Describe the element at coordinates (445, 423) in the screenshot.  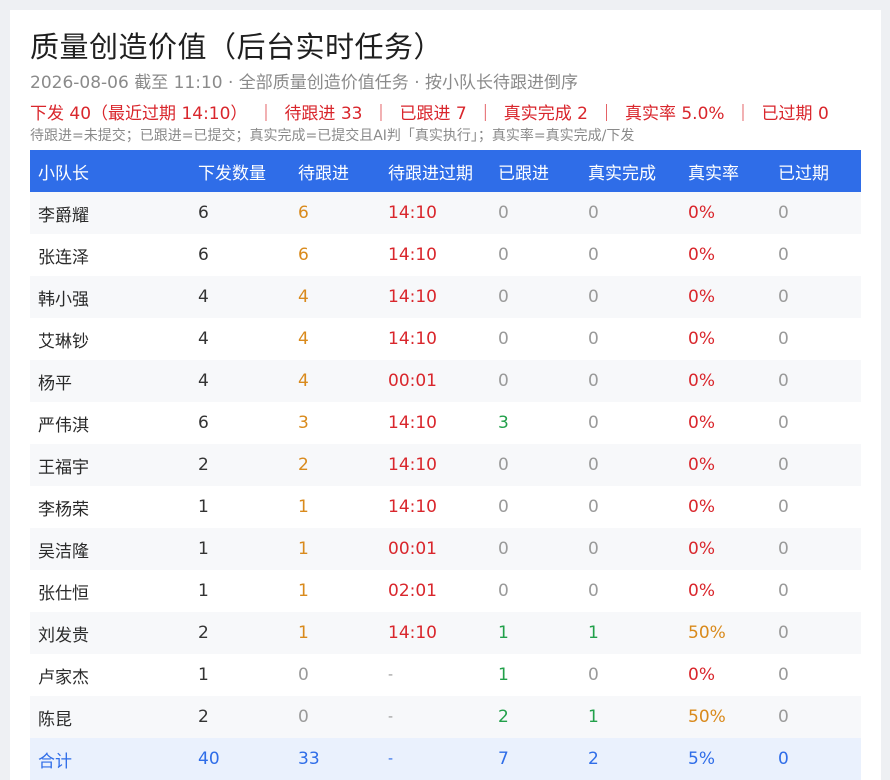
I see `table-row: 严伟淇 6 3 14:10 3 0 0% 0` at that location.